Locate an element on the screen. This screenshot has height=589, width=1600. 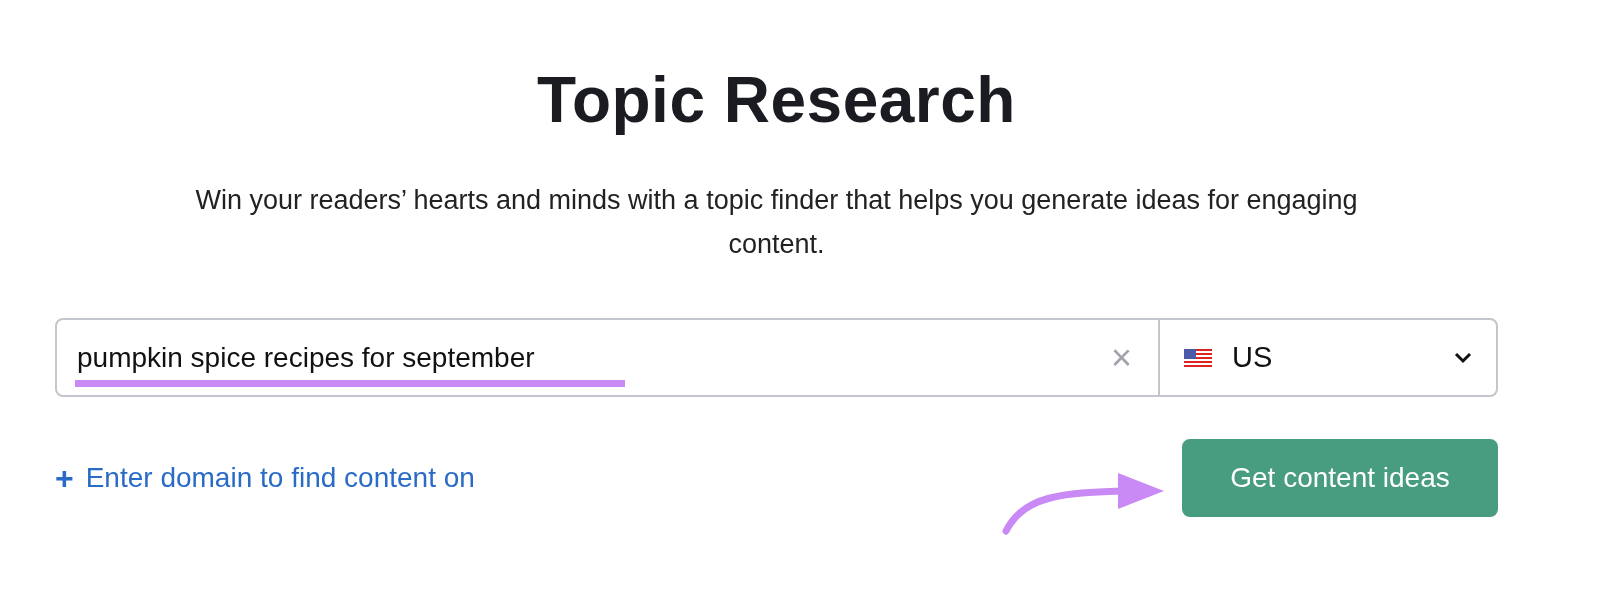
search-field: pumpkin spice recipes for september is located at coordinates (306, 357).